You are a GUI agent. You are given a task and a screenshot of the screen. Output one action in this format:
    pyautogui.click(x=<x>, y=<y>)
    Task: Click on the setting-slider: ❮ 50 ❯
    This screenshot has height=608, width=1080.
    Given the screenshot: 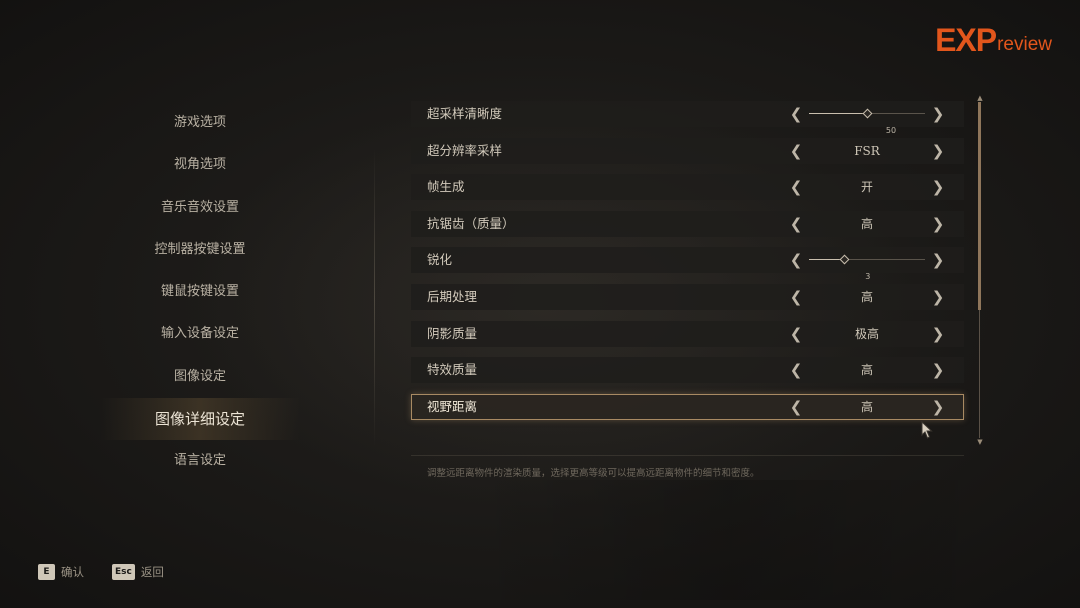 What is the action you would take?
    pyautogui.click(x=867, y=118)
    